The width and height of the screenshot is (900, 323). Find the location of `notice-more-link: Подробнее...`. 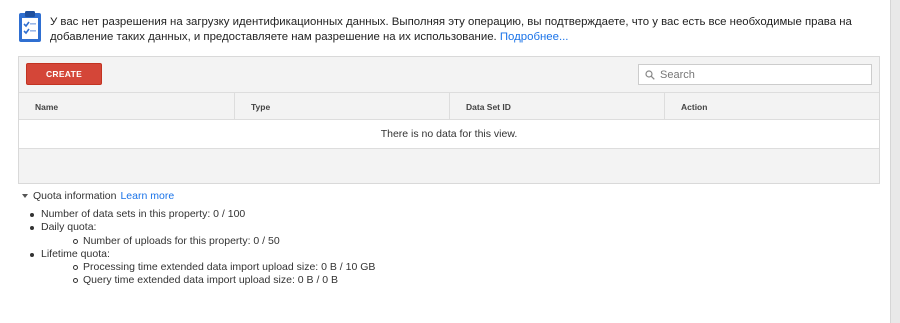

notice-more-link: Подробнее... is located at coordinates (534, 37).